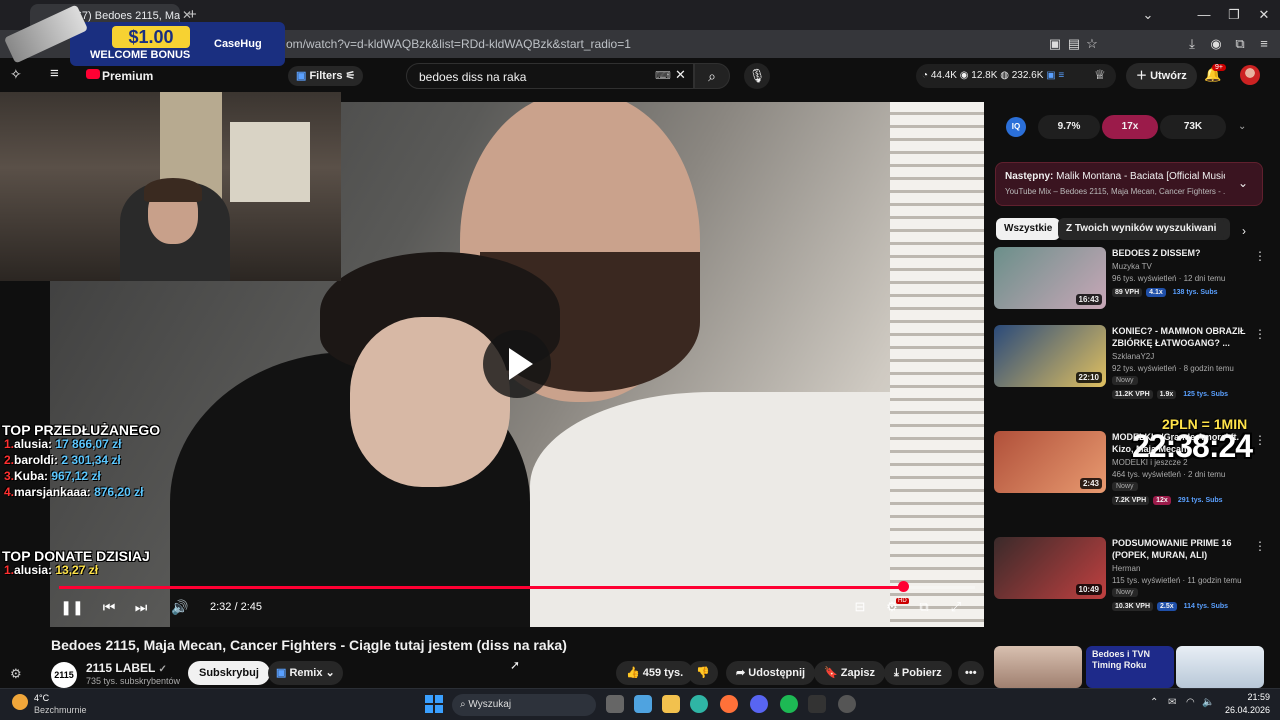  What do you see at coordinates (1216, 44) in the screenshot?
I see `profile-icon: ◉` at bounding box center [1216, 44].